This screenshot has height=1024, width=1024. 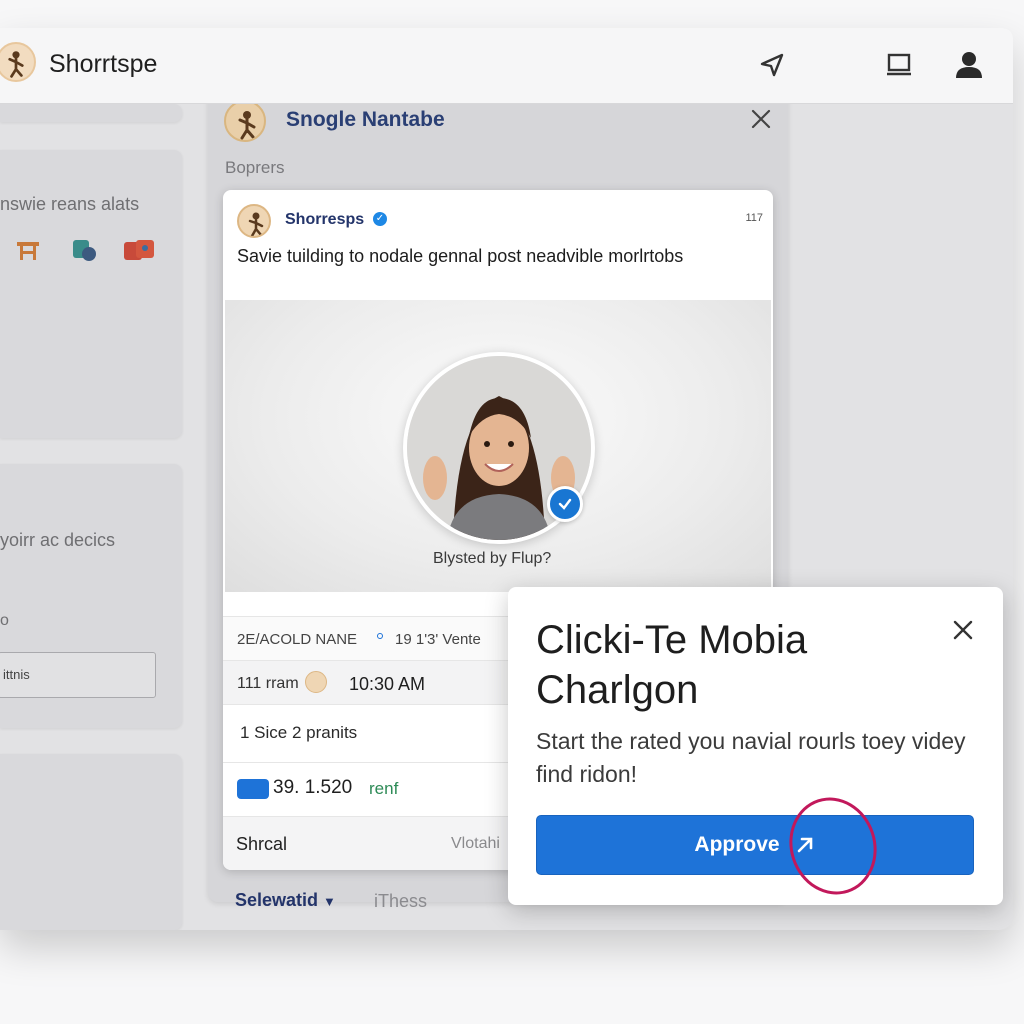 What do you see at coordinates (139, 252) in the screenshot?
I see `gallery-icon` at bounding box center [139, 252].